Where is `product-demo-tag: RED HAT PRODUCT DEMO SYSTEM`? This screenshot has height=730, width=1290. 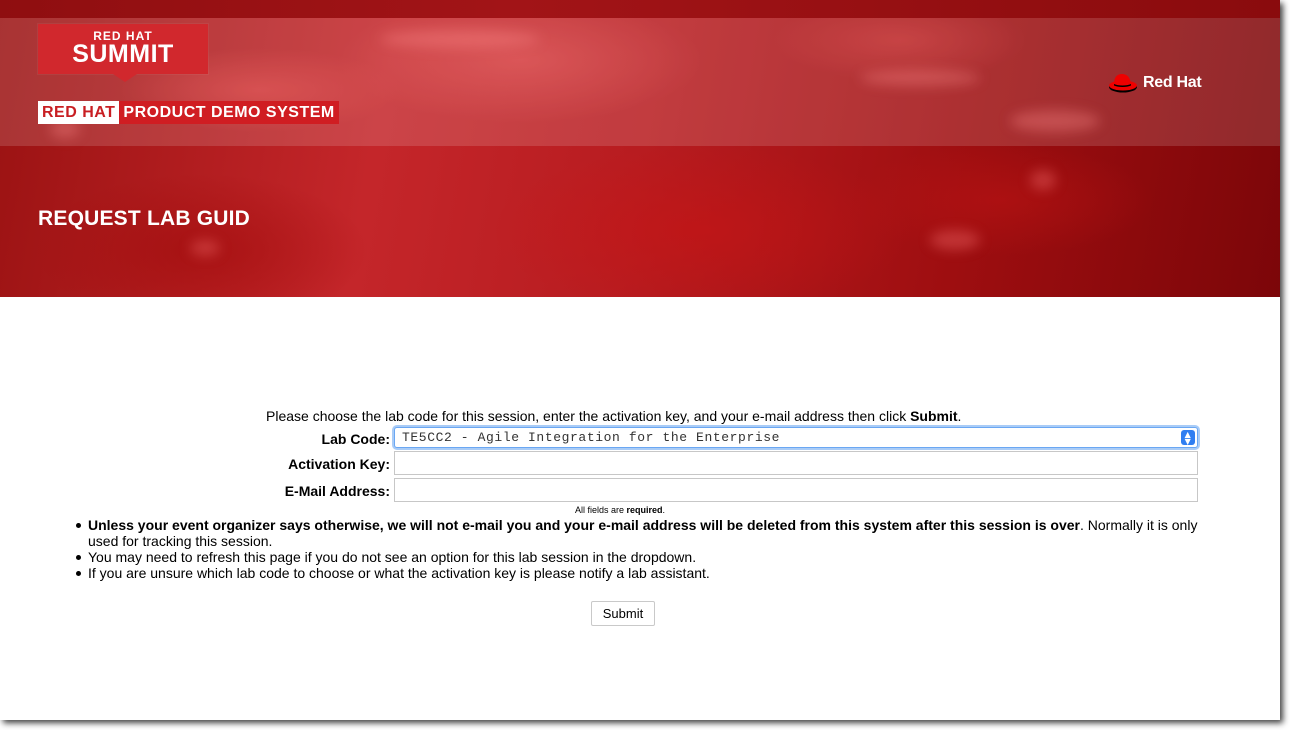
product-demo-tag: RED HAT PRODUCT DEMO SYSTEM is located at coordinates (188, 112).